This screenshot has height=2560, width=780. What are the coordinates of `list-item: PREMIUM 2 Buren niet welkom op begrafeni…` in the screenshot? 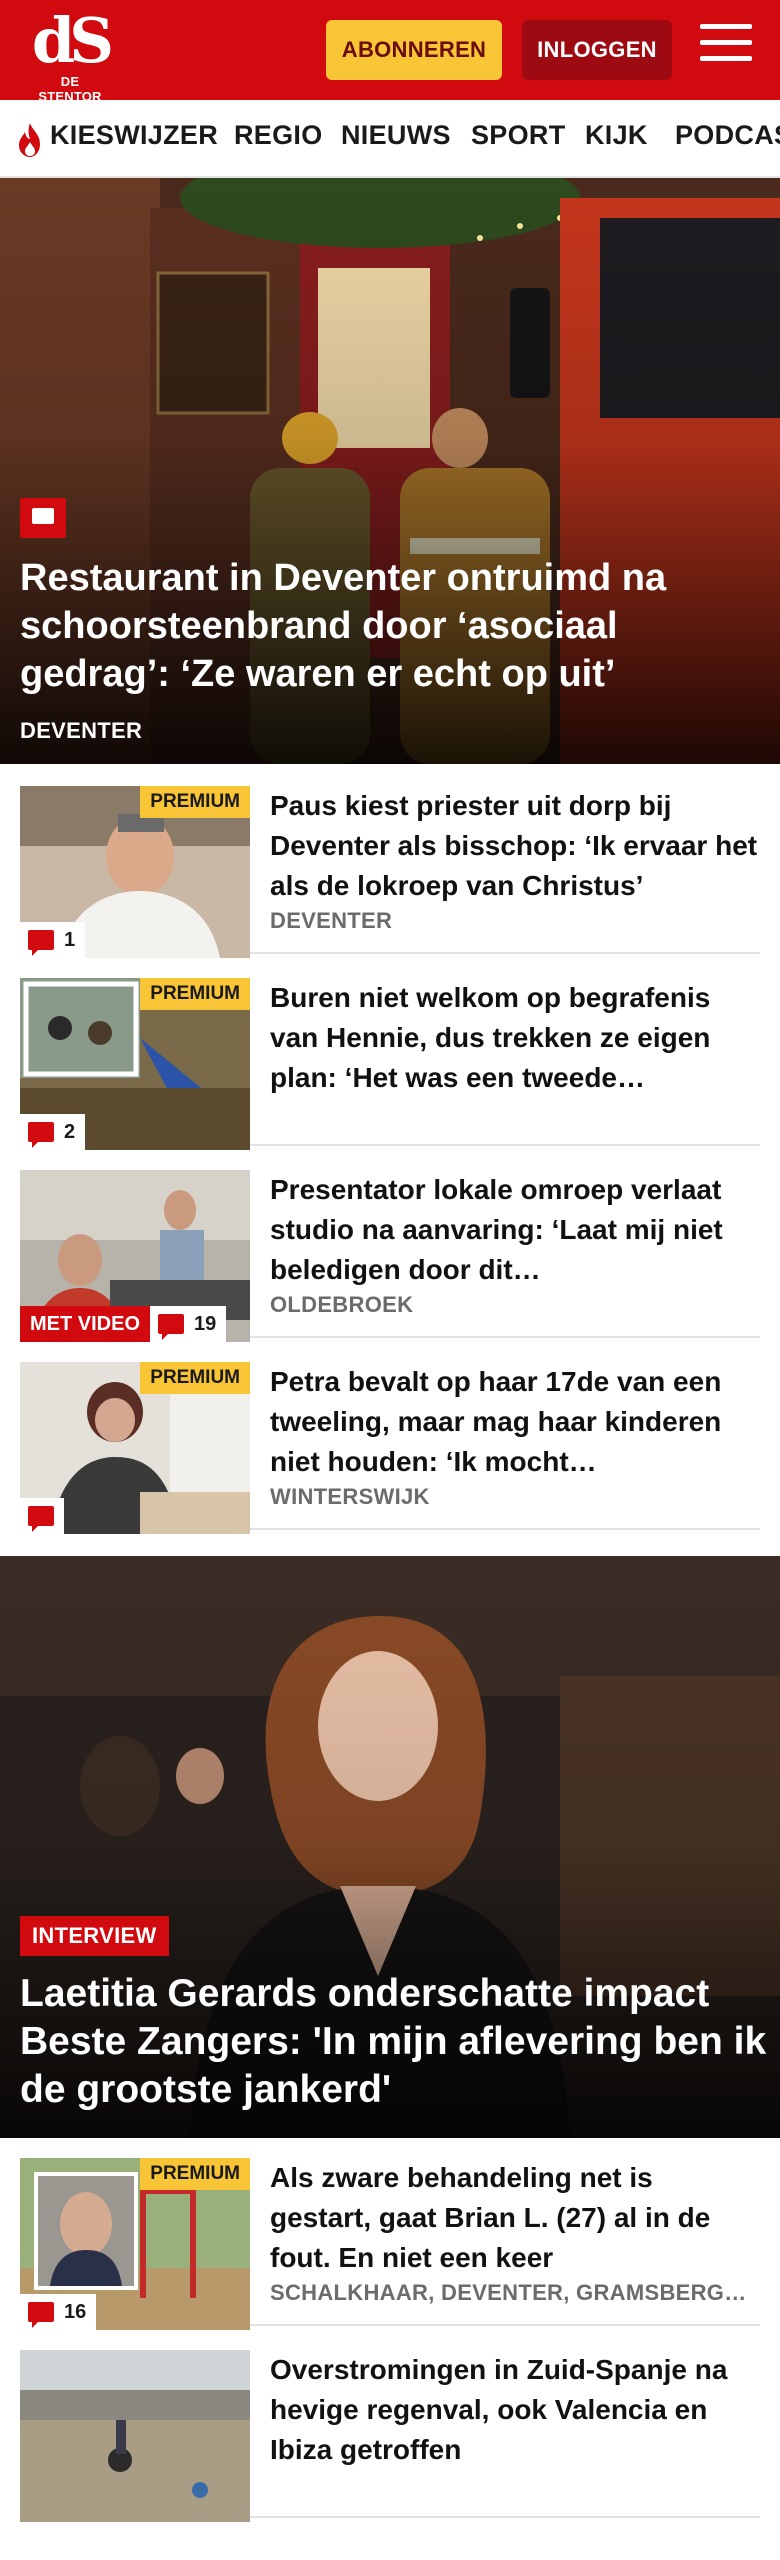 It's located at (390, 1061).